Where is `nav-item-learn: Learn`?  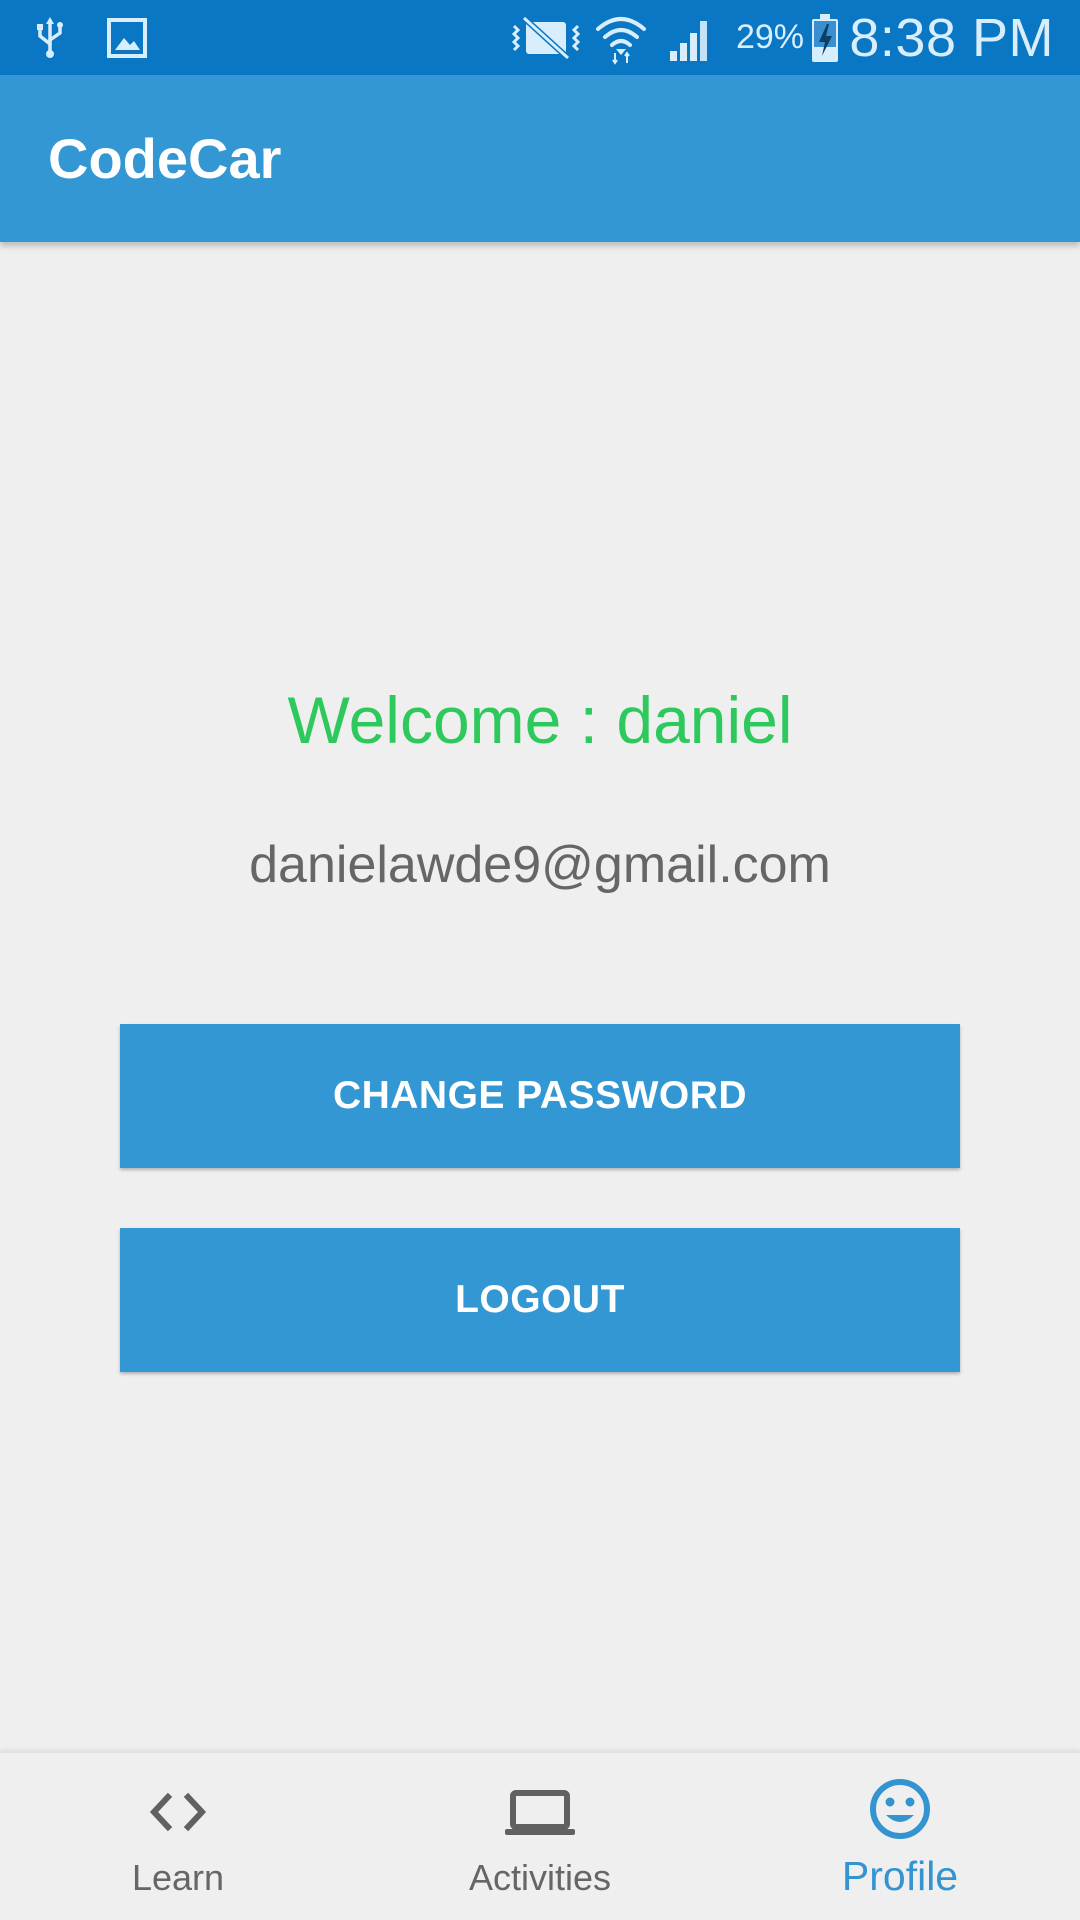 nav-item-learn: Learn is located at coordinates (180, 1836).